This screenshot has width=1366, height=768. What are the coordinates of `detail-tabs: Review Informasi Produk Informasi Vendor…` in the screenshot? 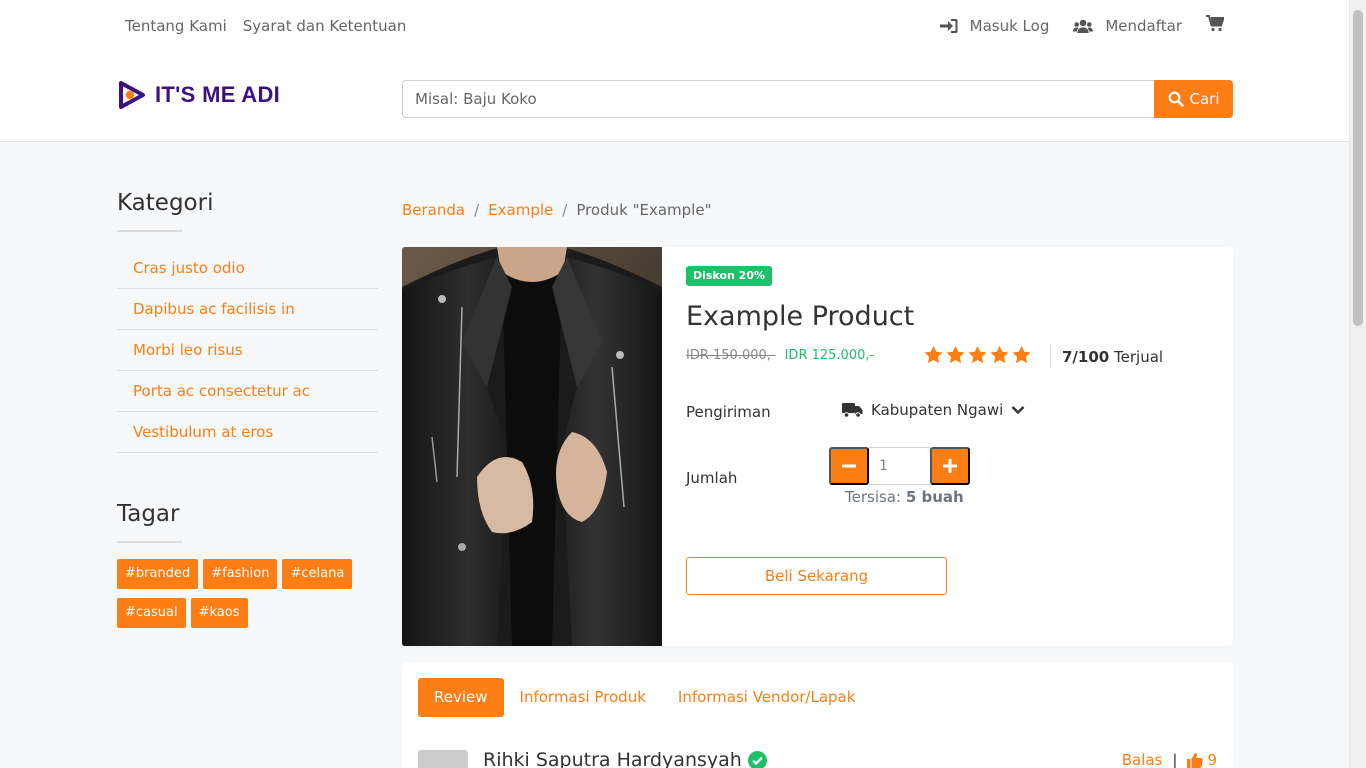 It's located at (644, 697).